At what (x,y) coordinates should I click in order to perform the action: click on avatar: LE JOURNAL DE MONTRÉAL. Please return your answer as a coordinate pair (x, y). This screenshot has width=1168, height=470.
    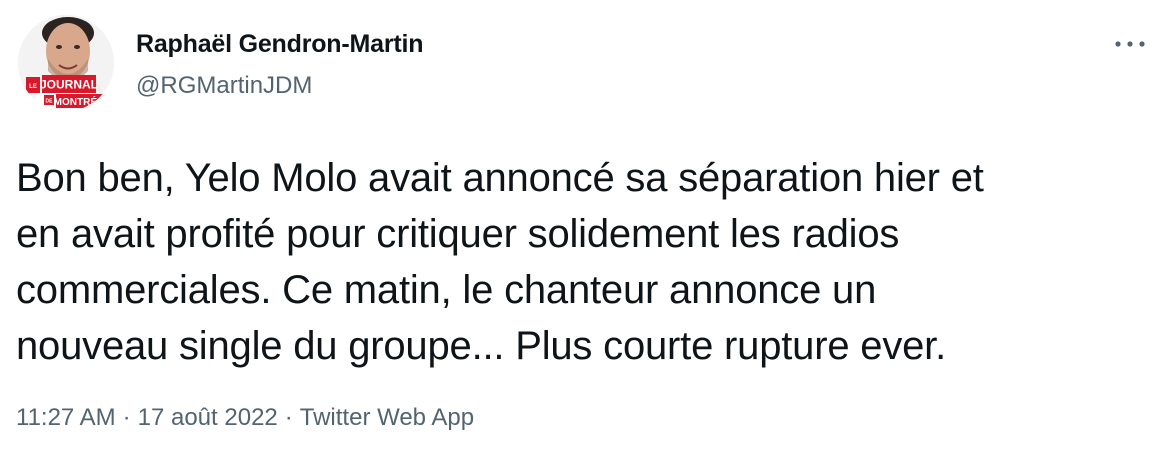
    Looking at the image, I should click on (66, 63).